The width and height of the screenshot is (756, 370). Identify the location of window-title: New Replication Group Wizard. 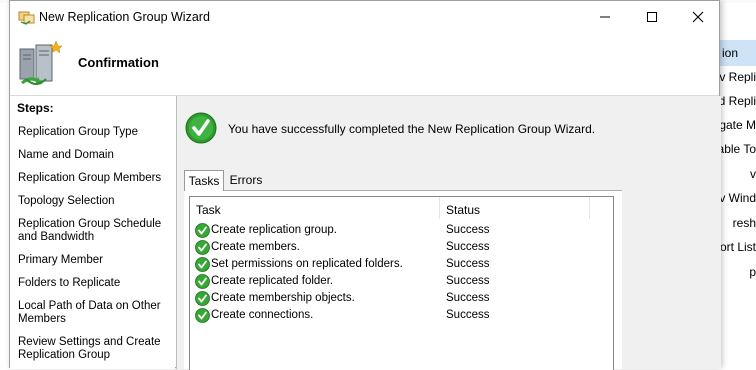
(124, 17).